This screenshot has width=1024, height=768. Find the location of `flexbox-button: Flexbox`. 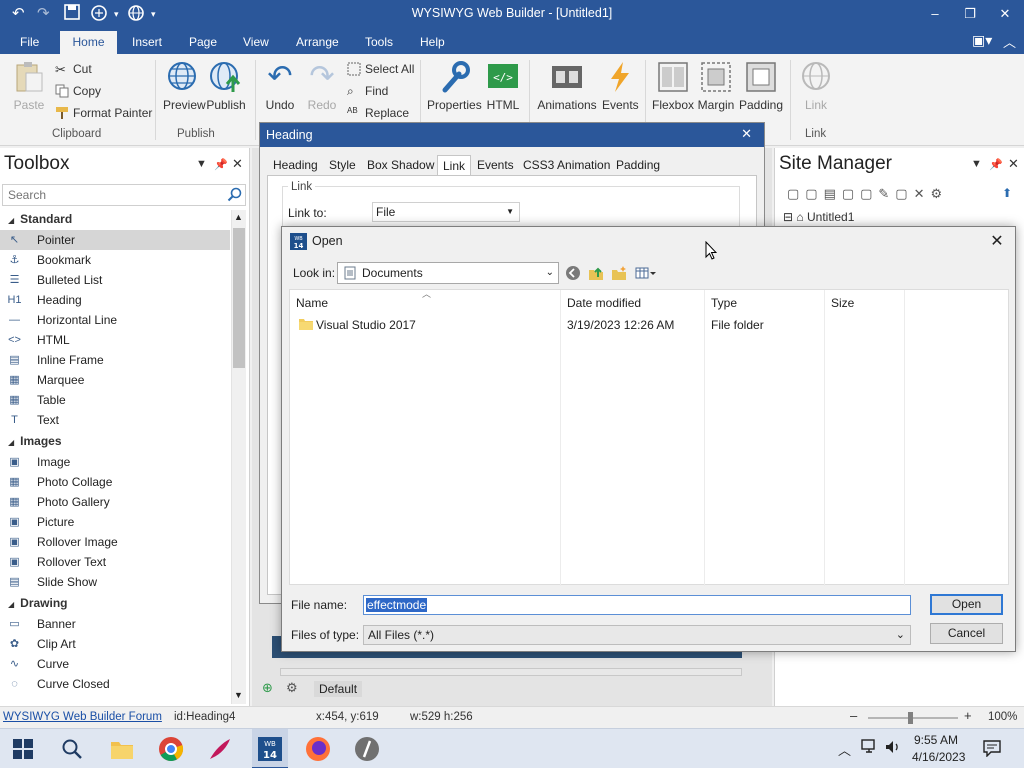

flexbox-button: Flexbox is located at coordinates (673, 86).